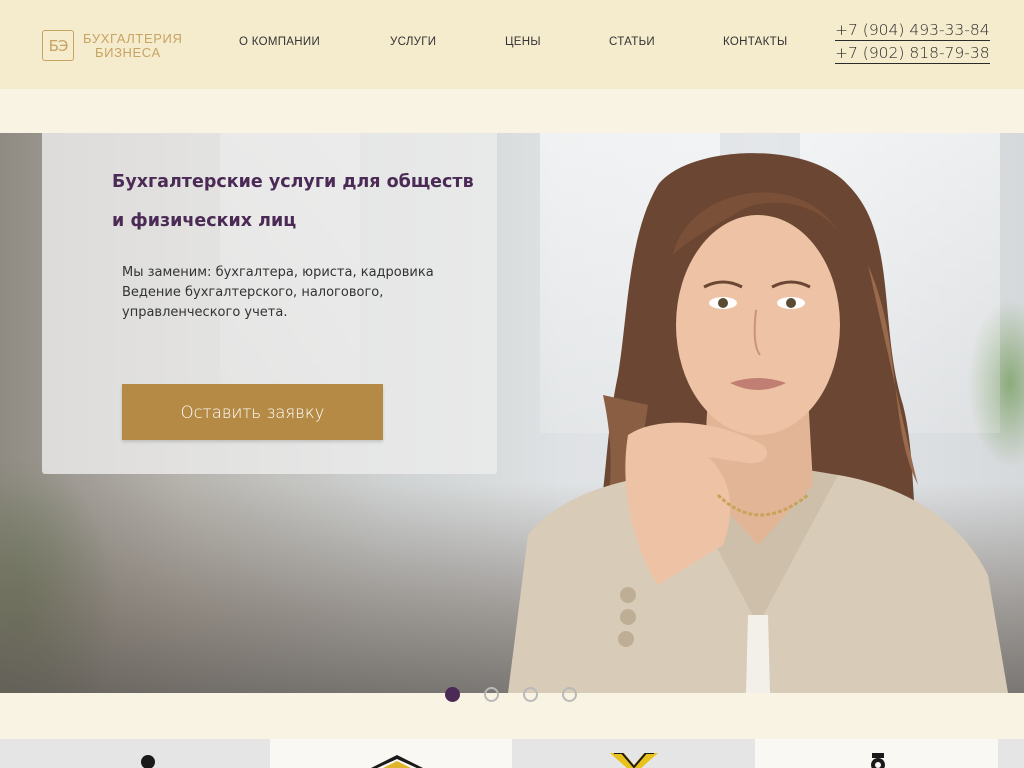  I want to click on slider-pagination, so click(515, 695).